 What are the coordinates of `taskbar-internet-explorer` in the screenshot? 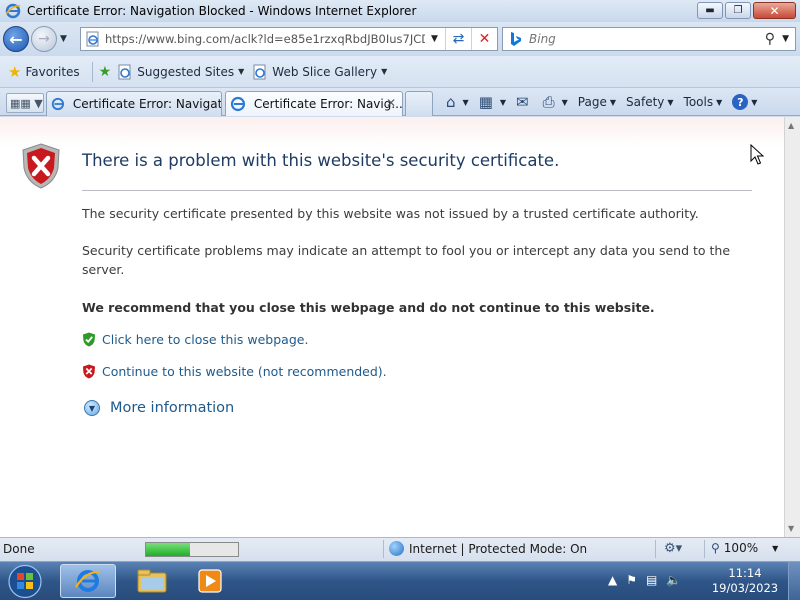 It's located at (88, 581).